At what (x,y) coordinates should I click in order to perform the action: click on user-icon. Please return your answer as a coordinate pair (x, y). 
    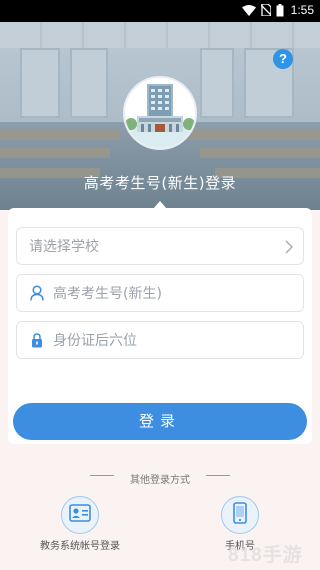
    Looking at the image, I should click on (37, 293).